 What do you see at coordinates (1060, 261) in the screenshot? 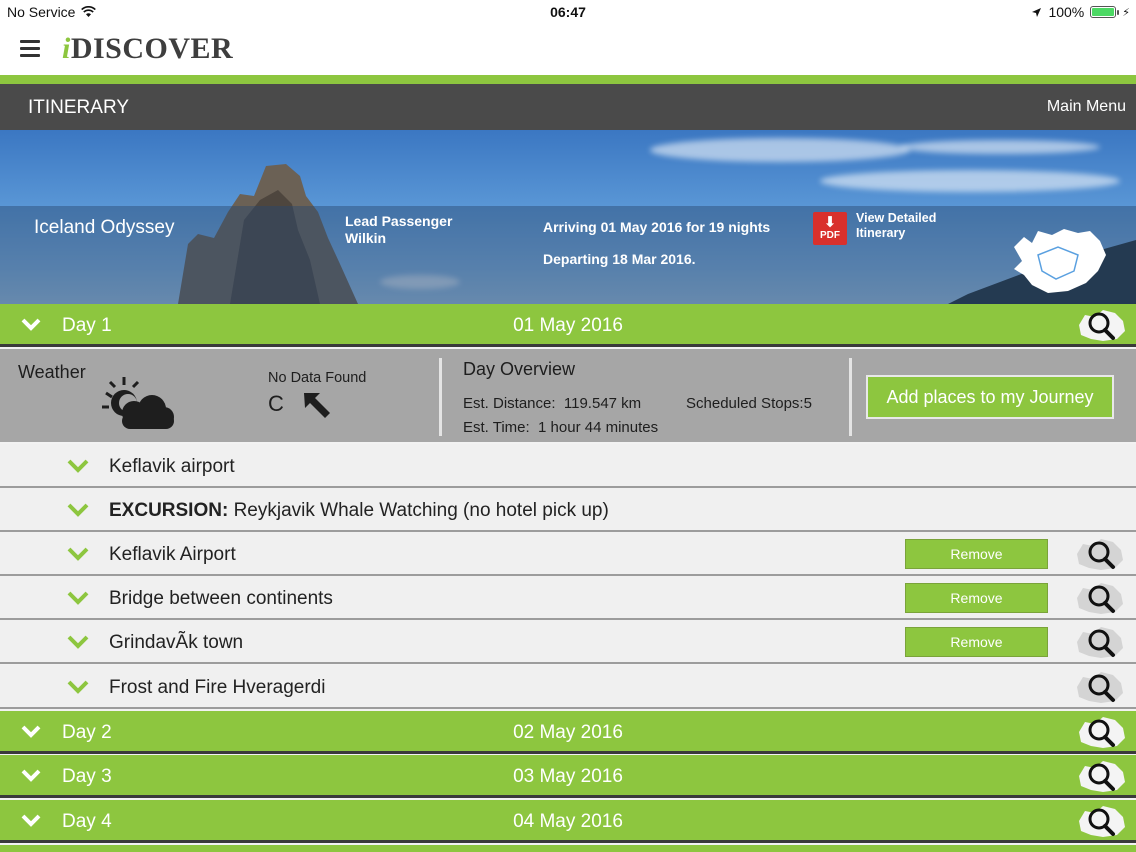
I see `iceland-map-icon` at bounding box center [1060, 261].